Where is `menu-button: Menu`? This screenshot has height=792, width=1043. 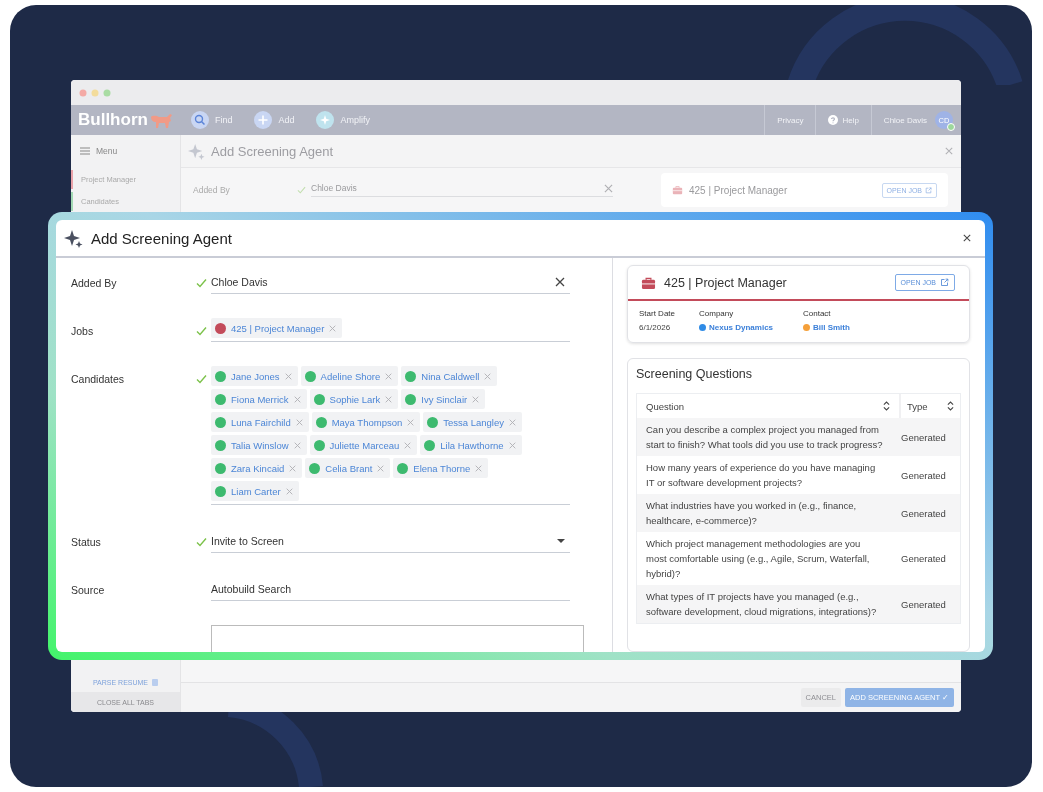 menu-button: Menu is located at coordinates (125, 151).